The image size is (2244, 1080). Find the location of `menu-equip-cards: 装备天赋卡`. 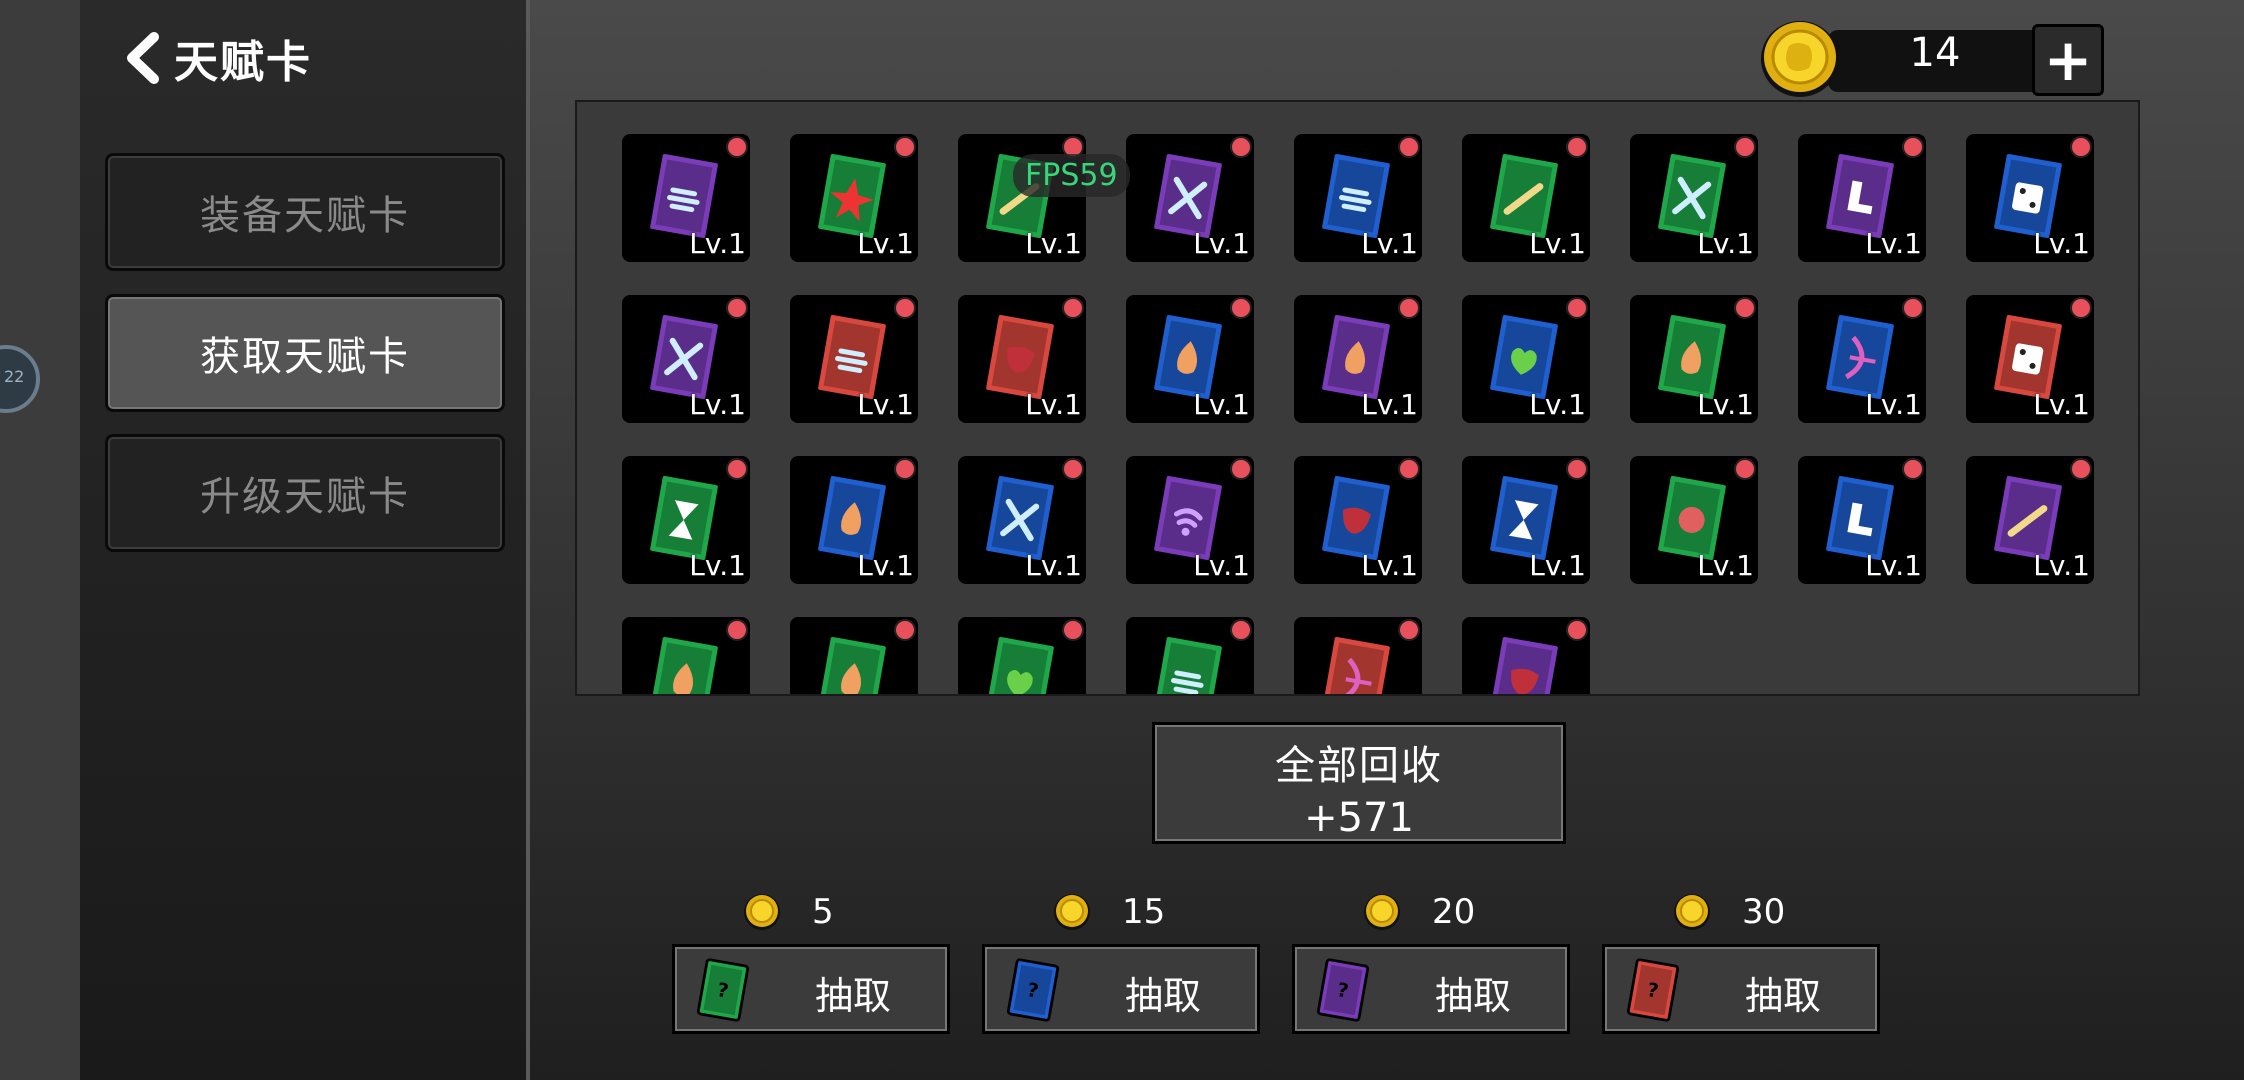

menu-equip-cards: 装备天赋卡 is located at coordinates (305, 212).